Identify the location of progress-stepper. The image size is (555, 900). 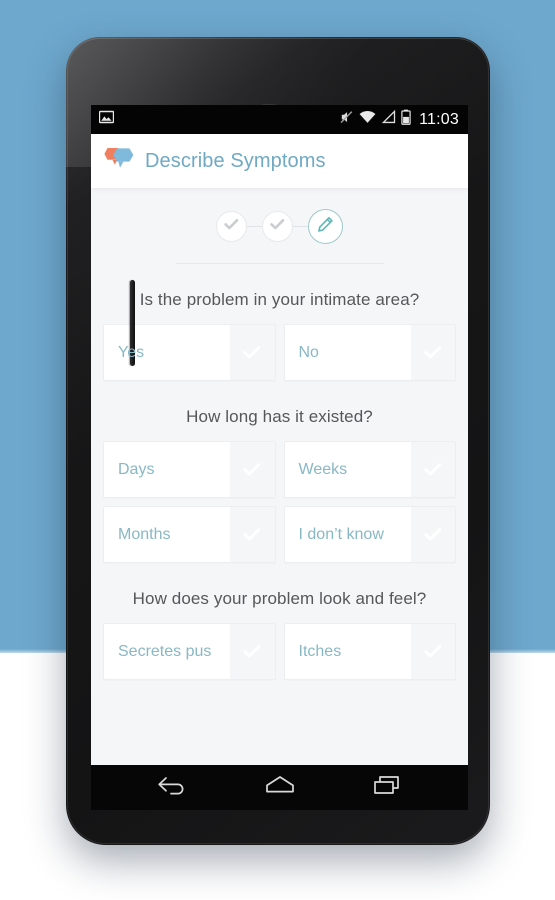
(279, 216).